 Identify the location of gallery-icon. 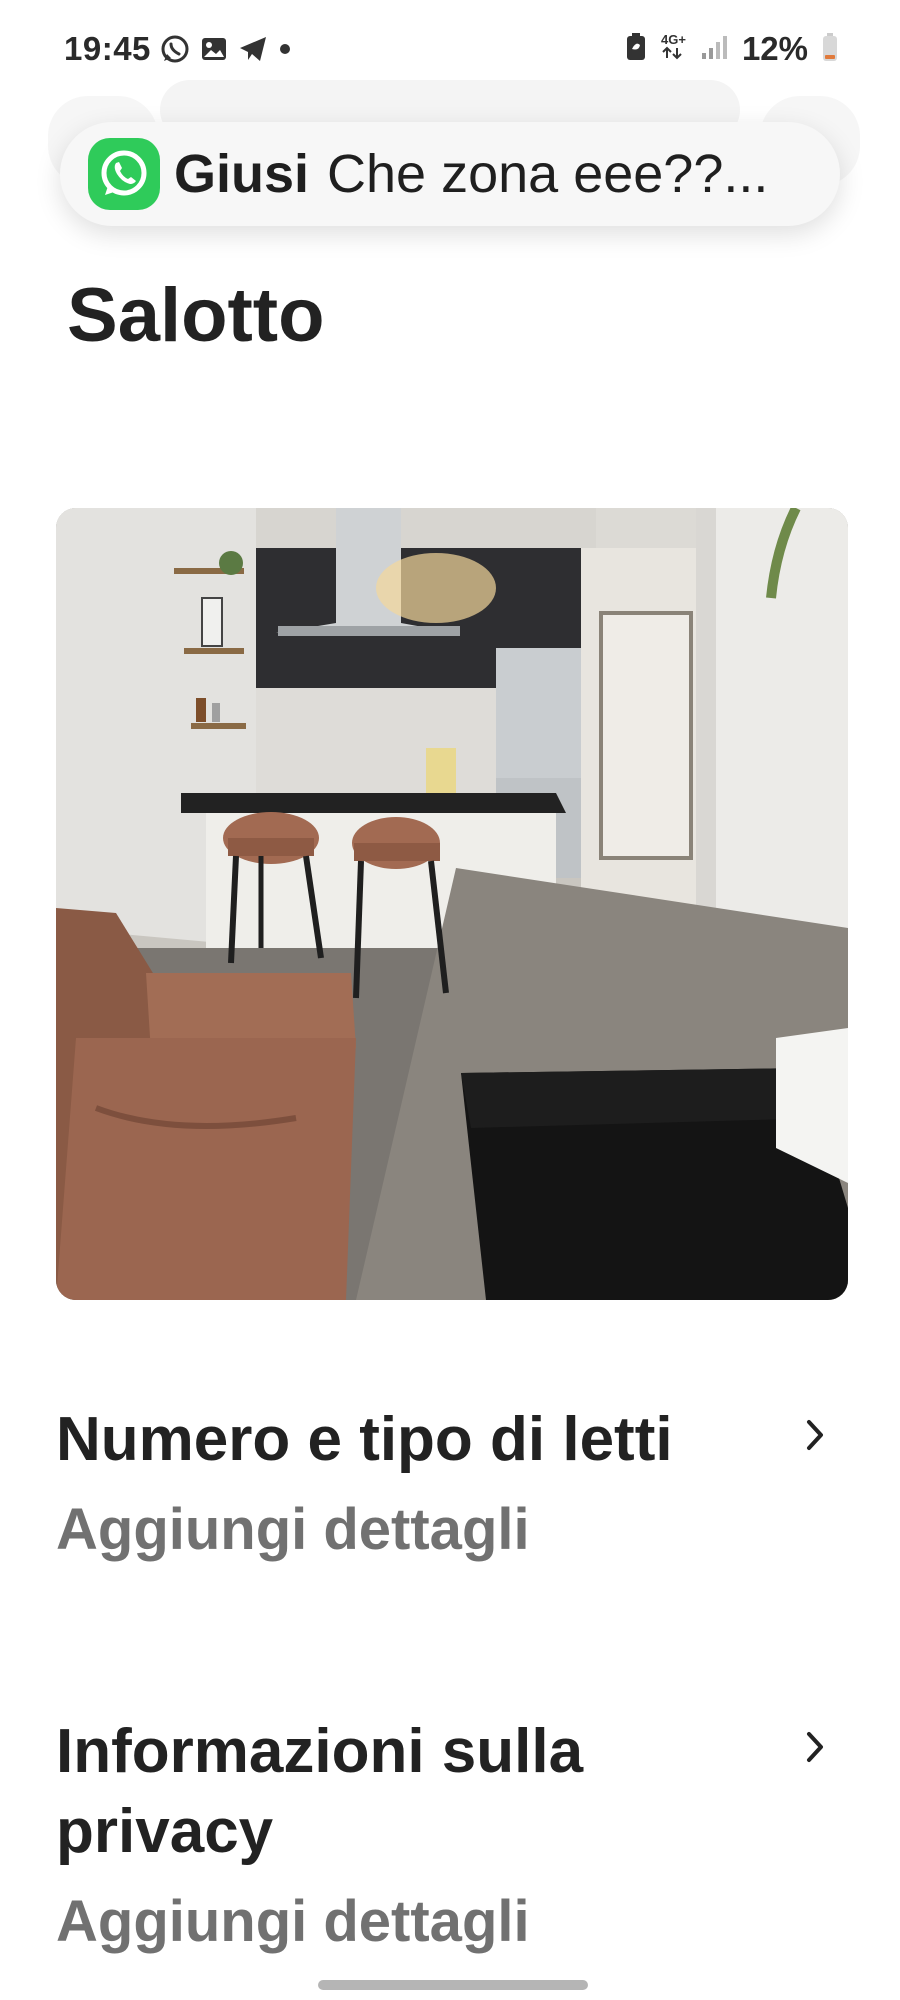
(214, 51).